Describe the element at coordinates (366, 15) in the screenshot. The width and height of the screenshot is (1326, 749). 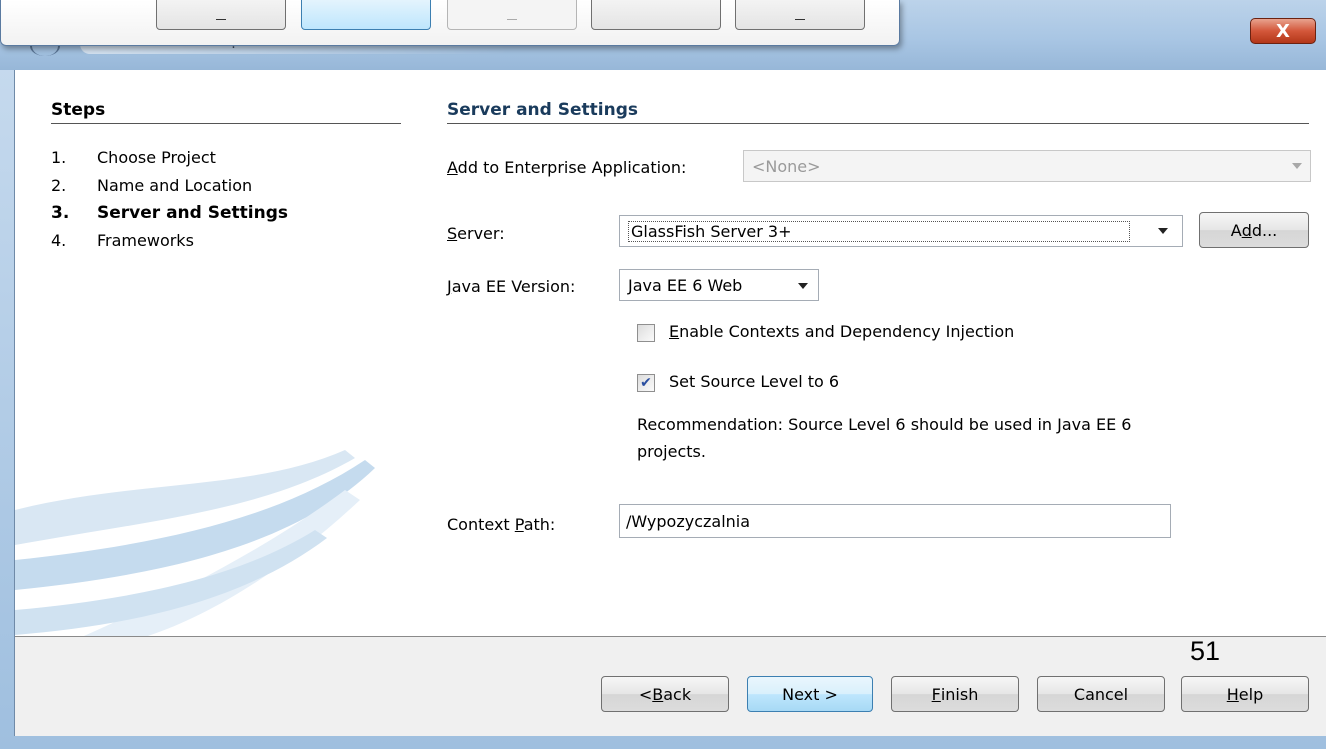
I see `overlay-button-default` at that location.